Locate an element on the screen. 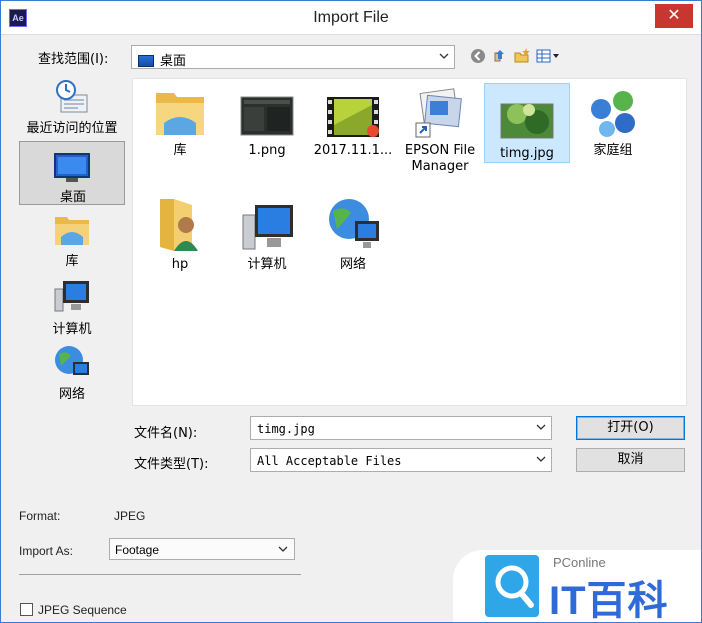 The image size is (702, 623). file-item: EPSON File Manager is located at coordinates (440, 130).